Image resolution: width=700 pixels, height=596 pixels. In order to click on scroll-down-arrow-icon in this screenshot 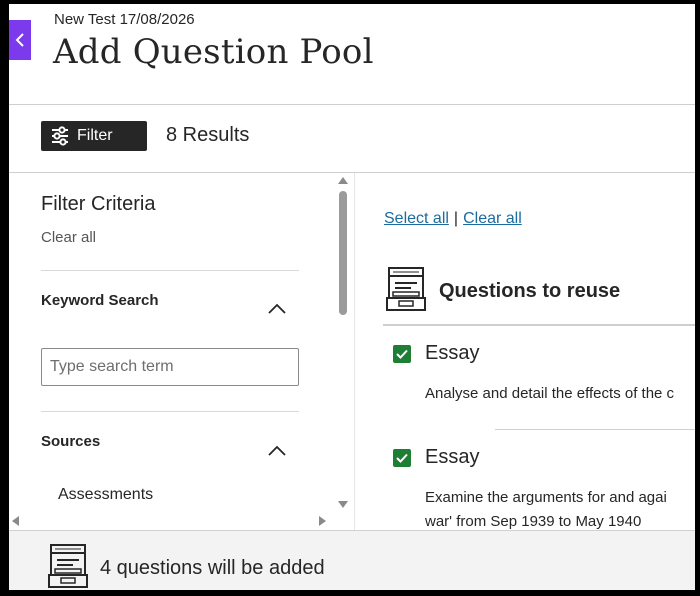, I will do `click(343, 505)`.